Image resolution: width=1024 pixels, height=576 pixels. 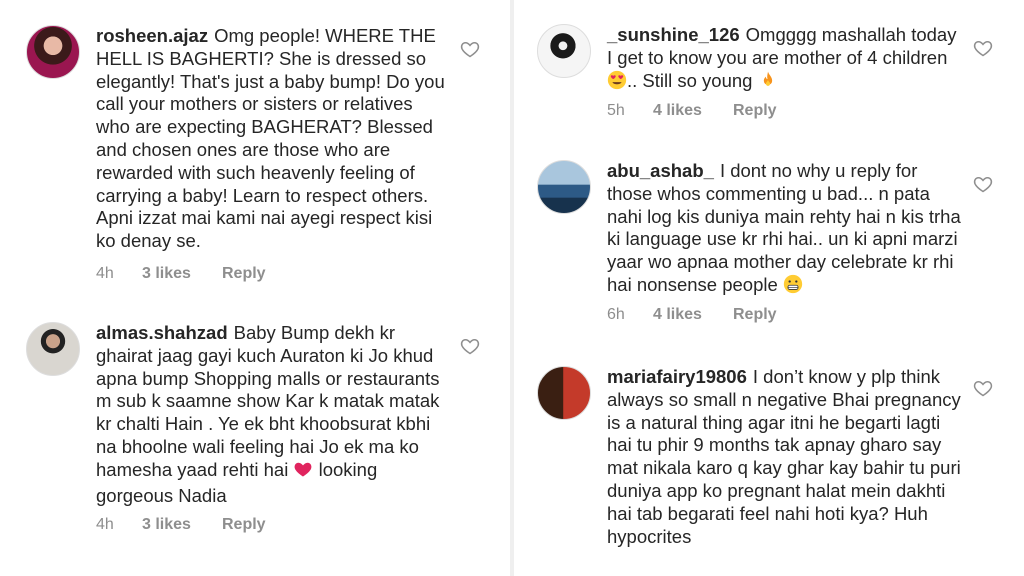 I want to click on grimacing-emoji-icon, so click(x=793, y=287).